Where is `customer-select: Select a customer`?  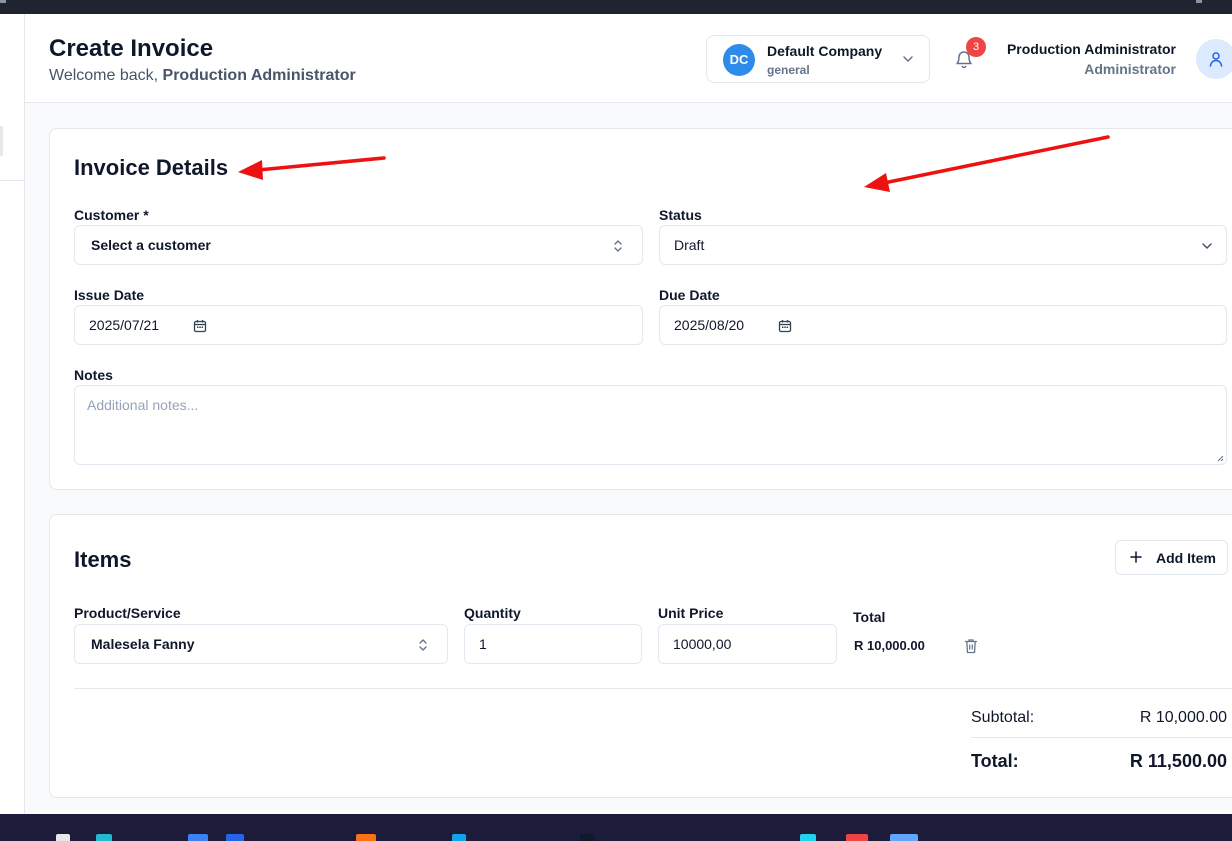
customer-select: Select a customer is located at coordinates (358, 245).